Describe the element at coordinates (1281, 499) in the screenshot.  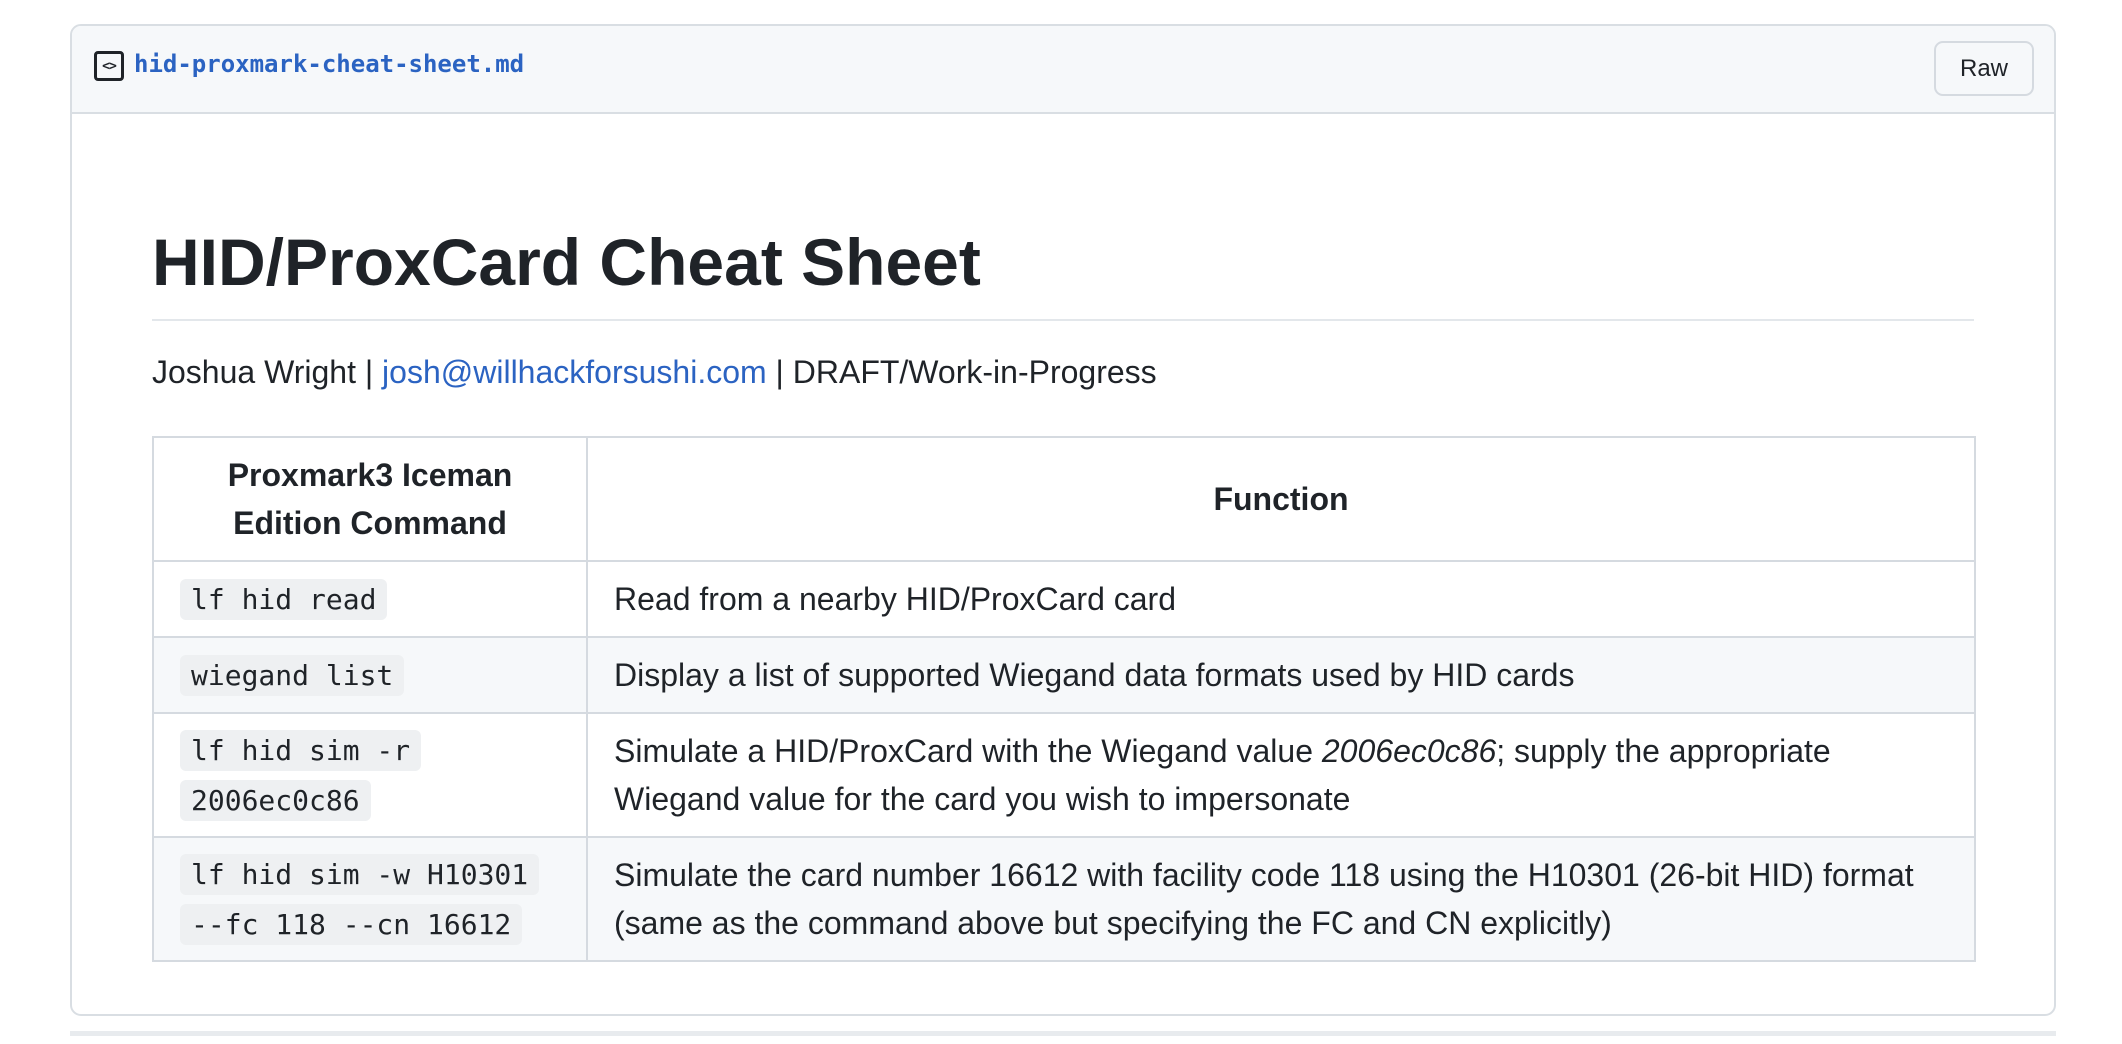
I see `column-header-function: Function` at that location.